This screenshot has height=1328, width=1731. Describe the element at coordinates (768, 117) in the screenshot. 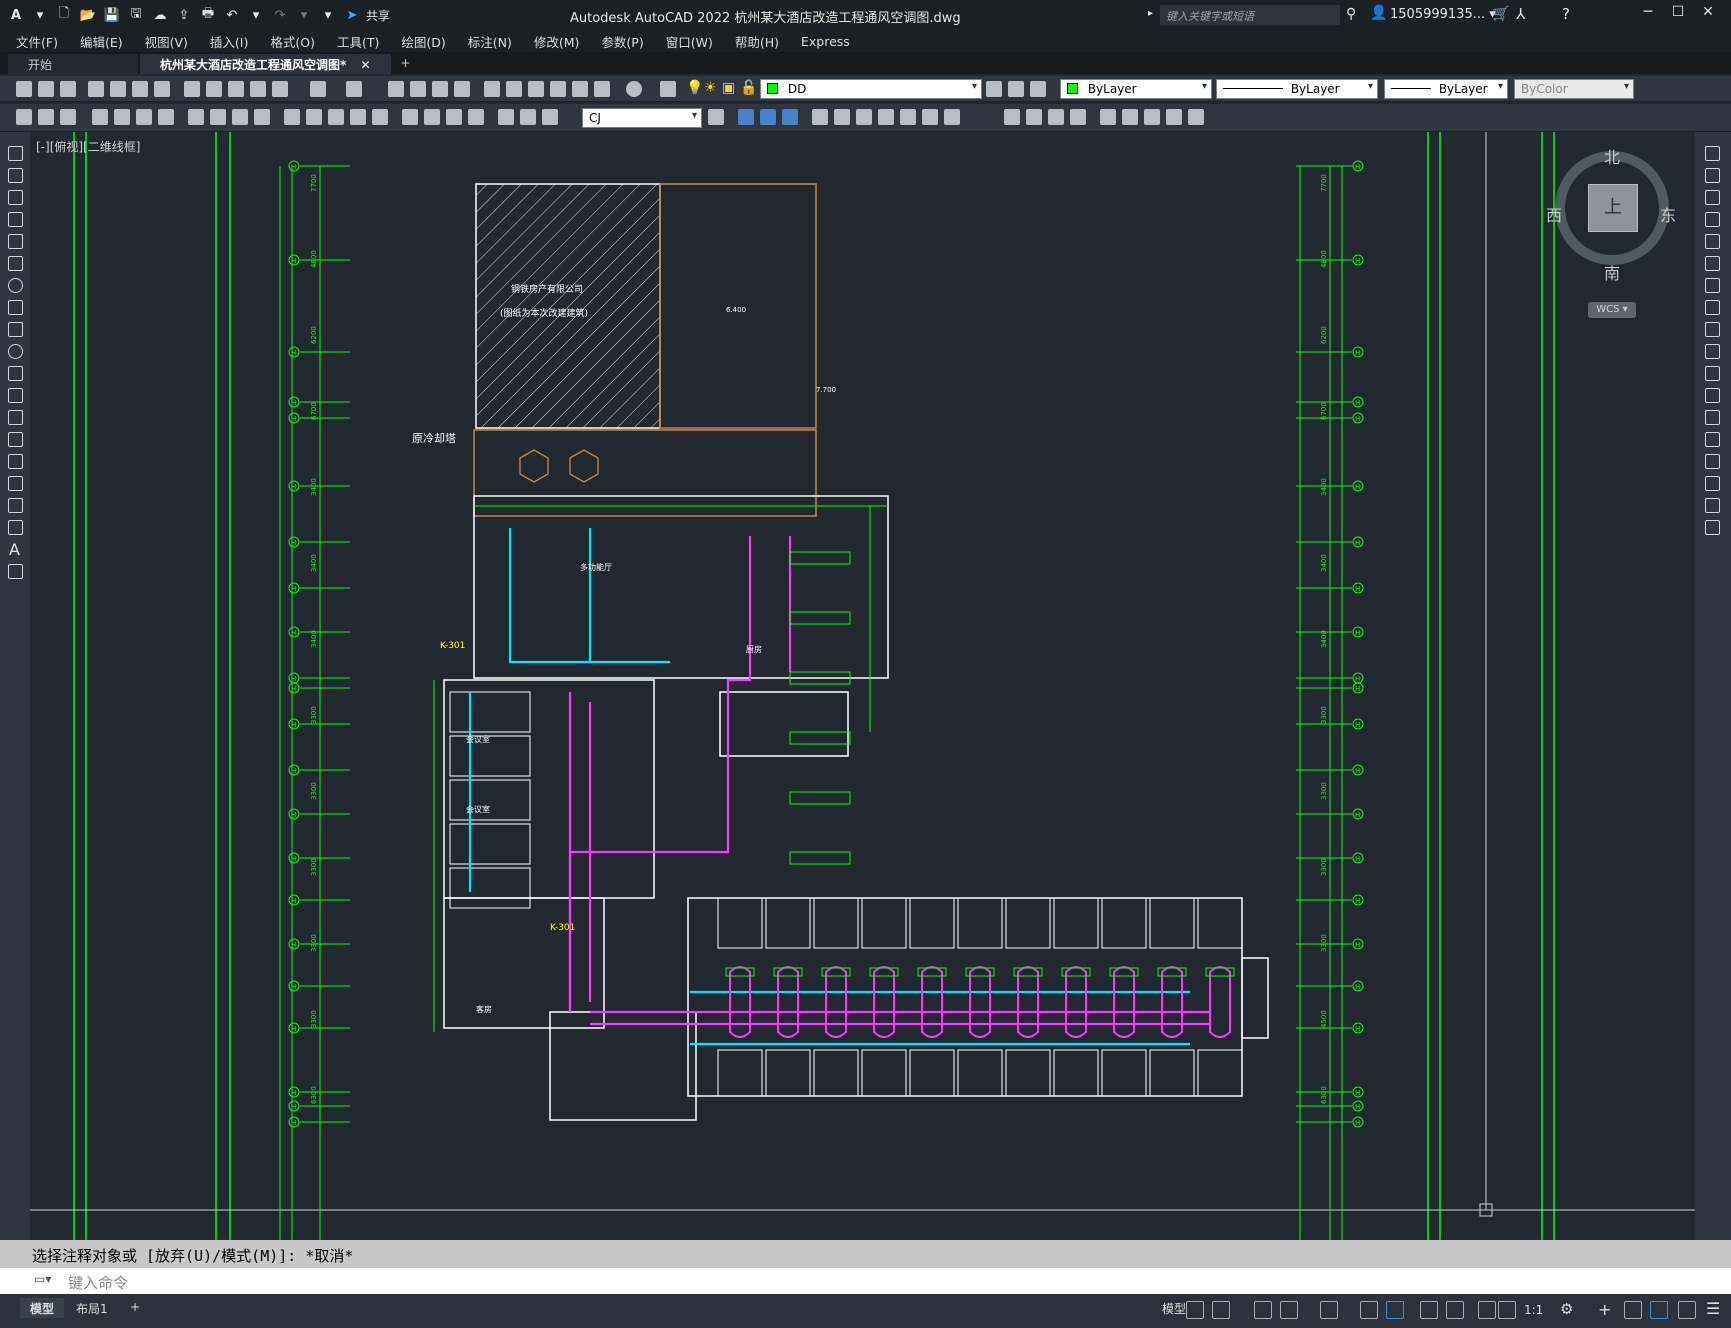

I see `tool-b2-icon` at that location.